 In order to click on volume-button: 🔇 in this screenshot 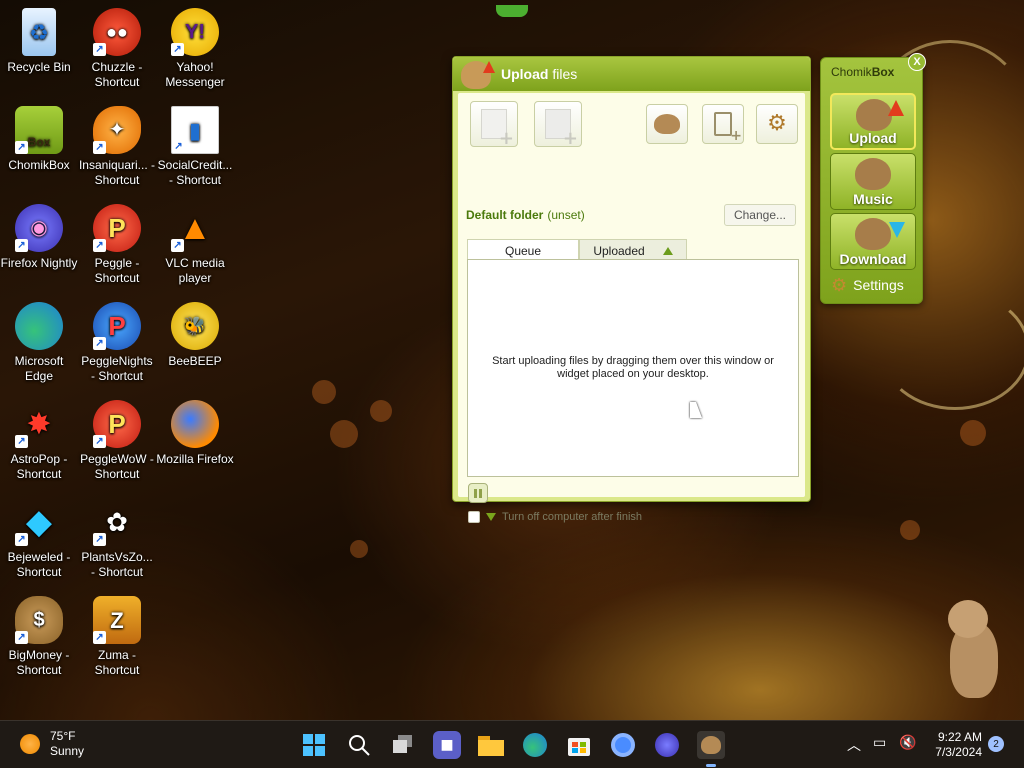, I will do `click(907, 743)`.